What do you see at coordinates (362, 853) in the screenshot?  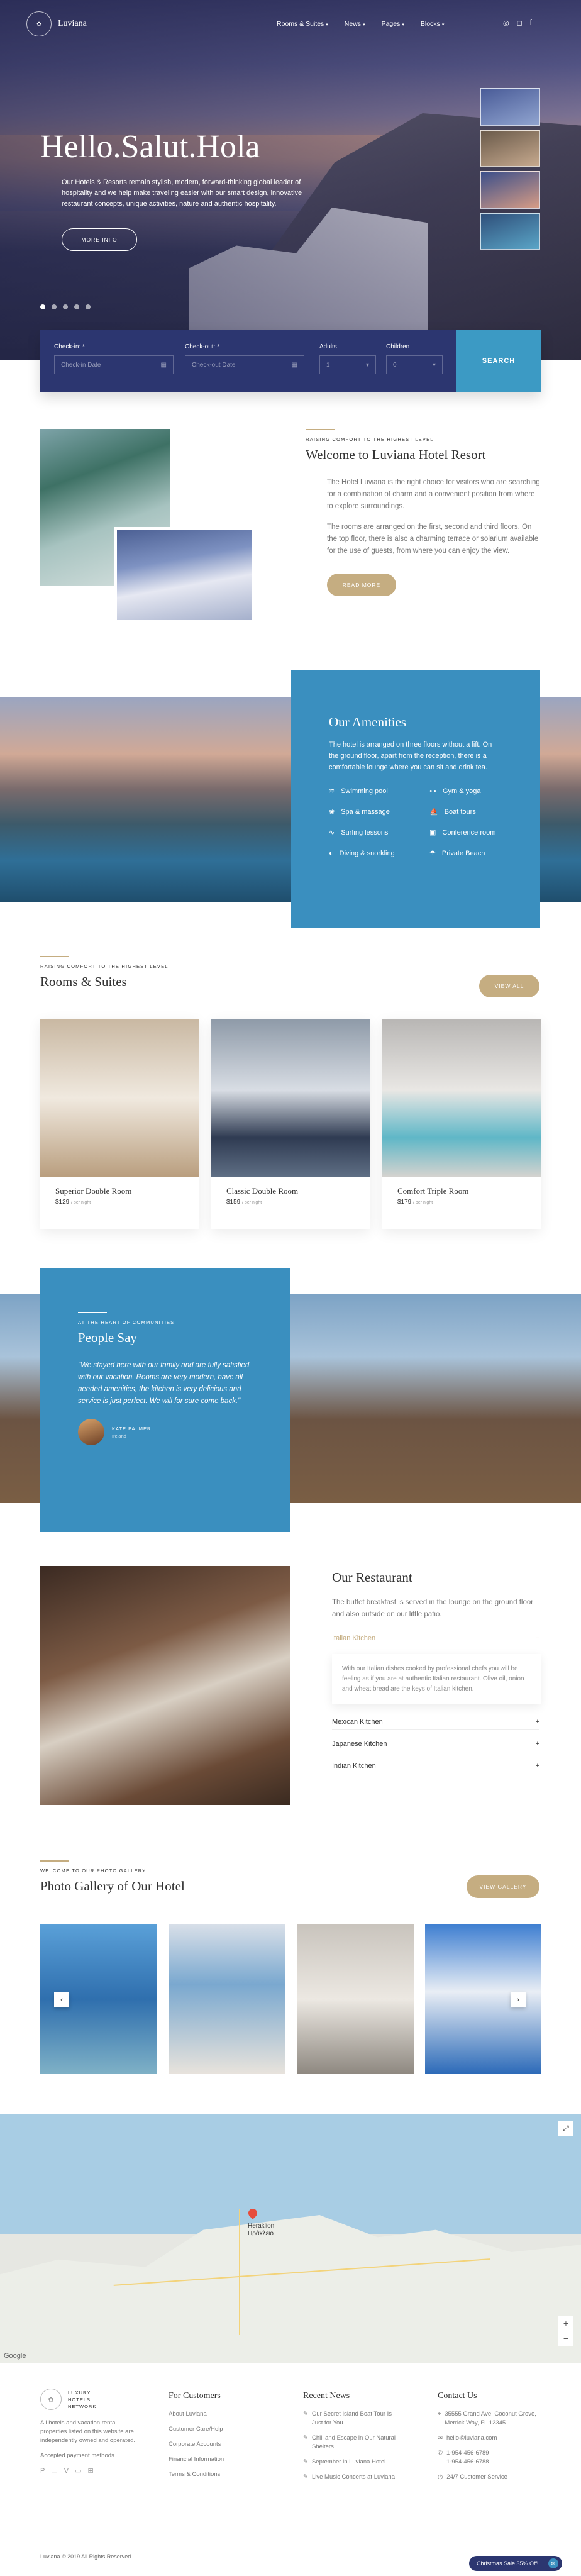 I see `amenity-item: ◐ Diving & snorkling` at bounding box center [362, 853].